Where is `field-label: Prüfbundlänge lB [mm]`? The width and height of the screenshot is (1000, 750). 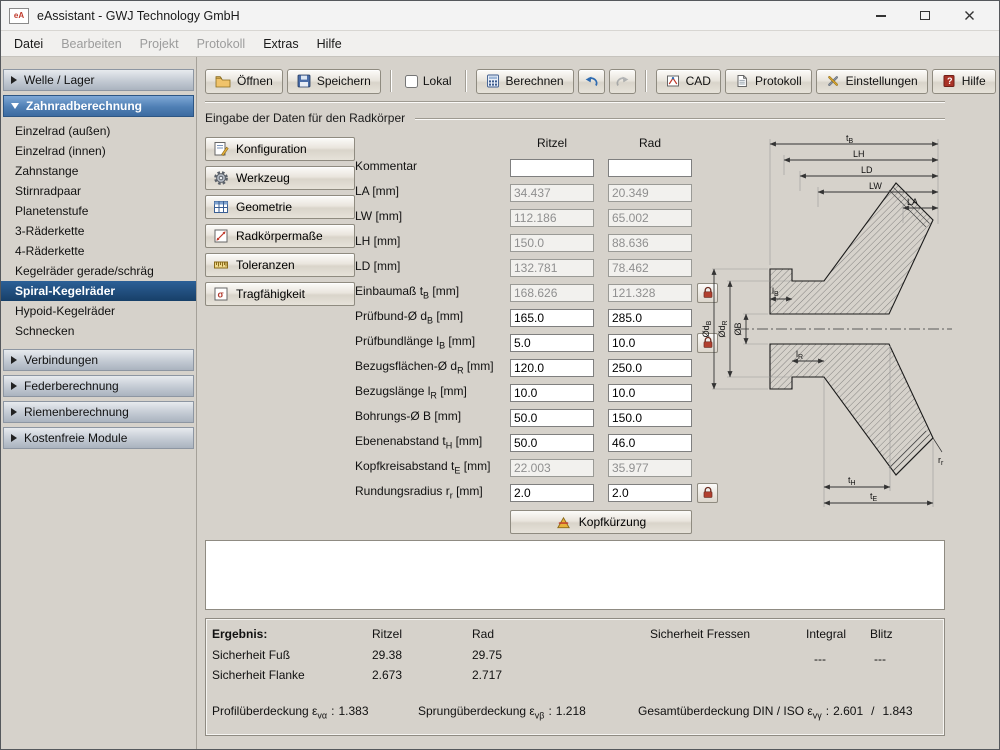 field-label: Prüfbundlänge lB [mm] is located at coordinates (415, 342).